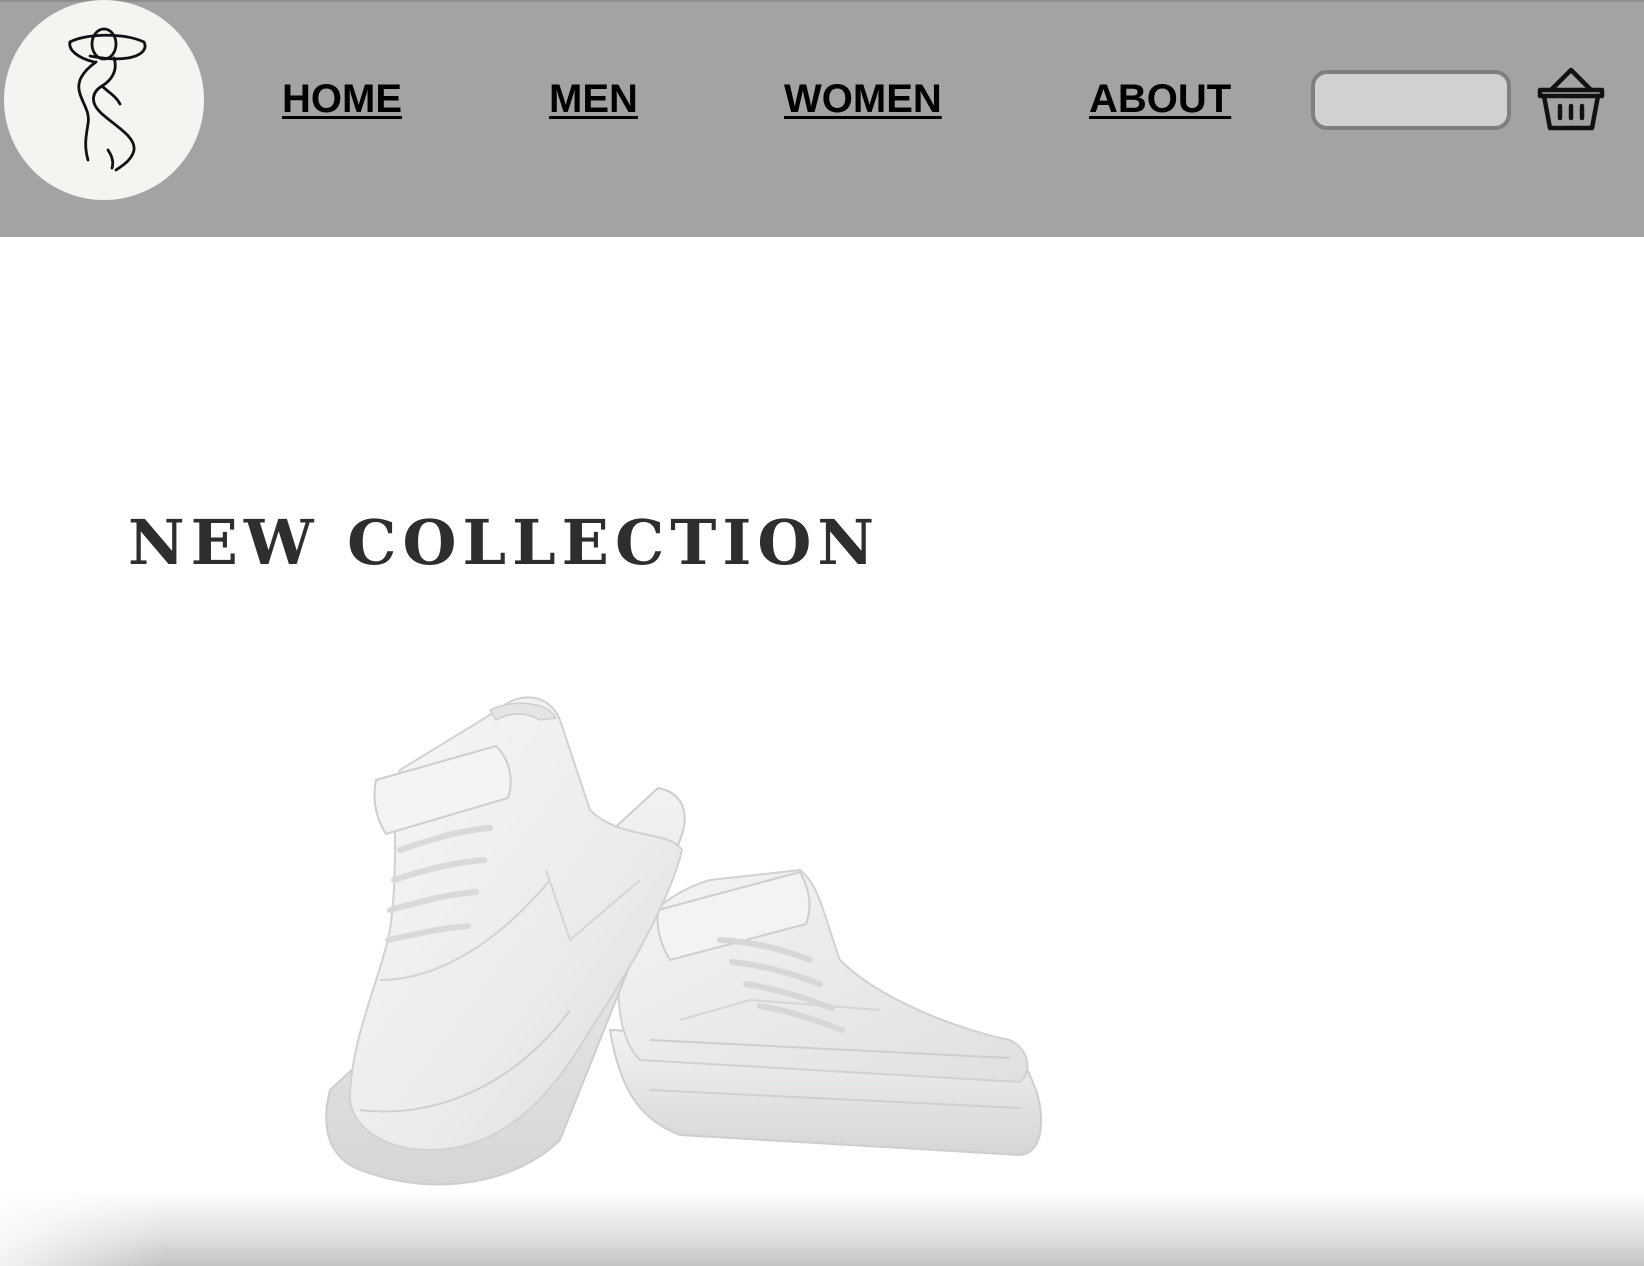 Image resolution: width=1644 pixels, height=1266 pixels. Describe the element at coordinates (107, 99) in the screenshot. I see `line-art-figure-logo-icon` at that location.